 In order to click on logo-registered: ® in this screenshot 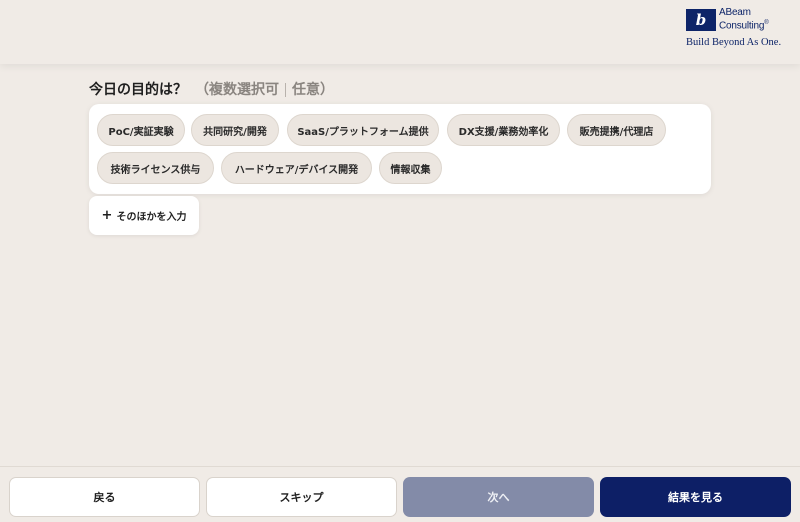, I will do `click(766, 23)`.